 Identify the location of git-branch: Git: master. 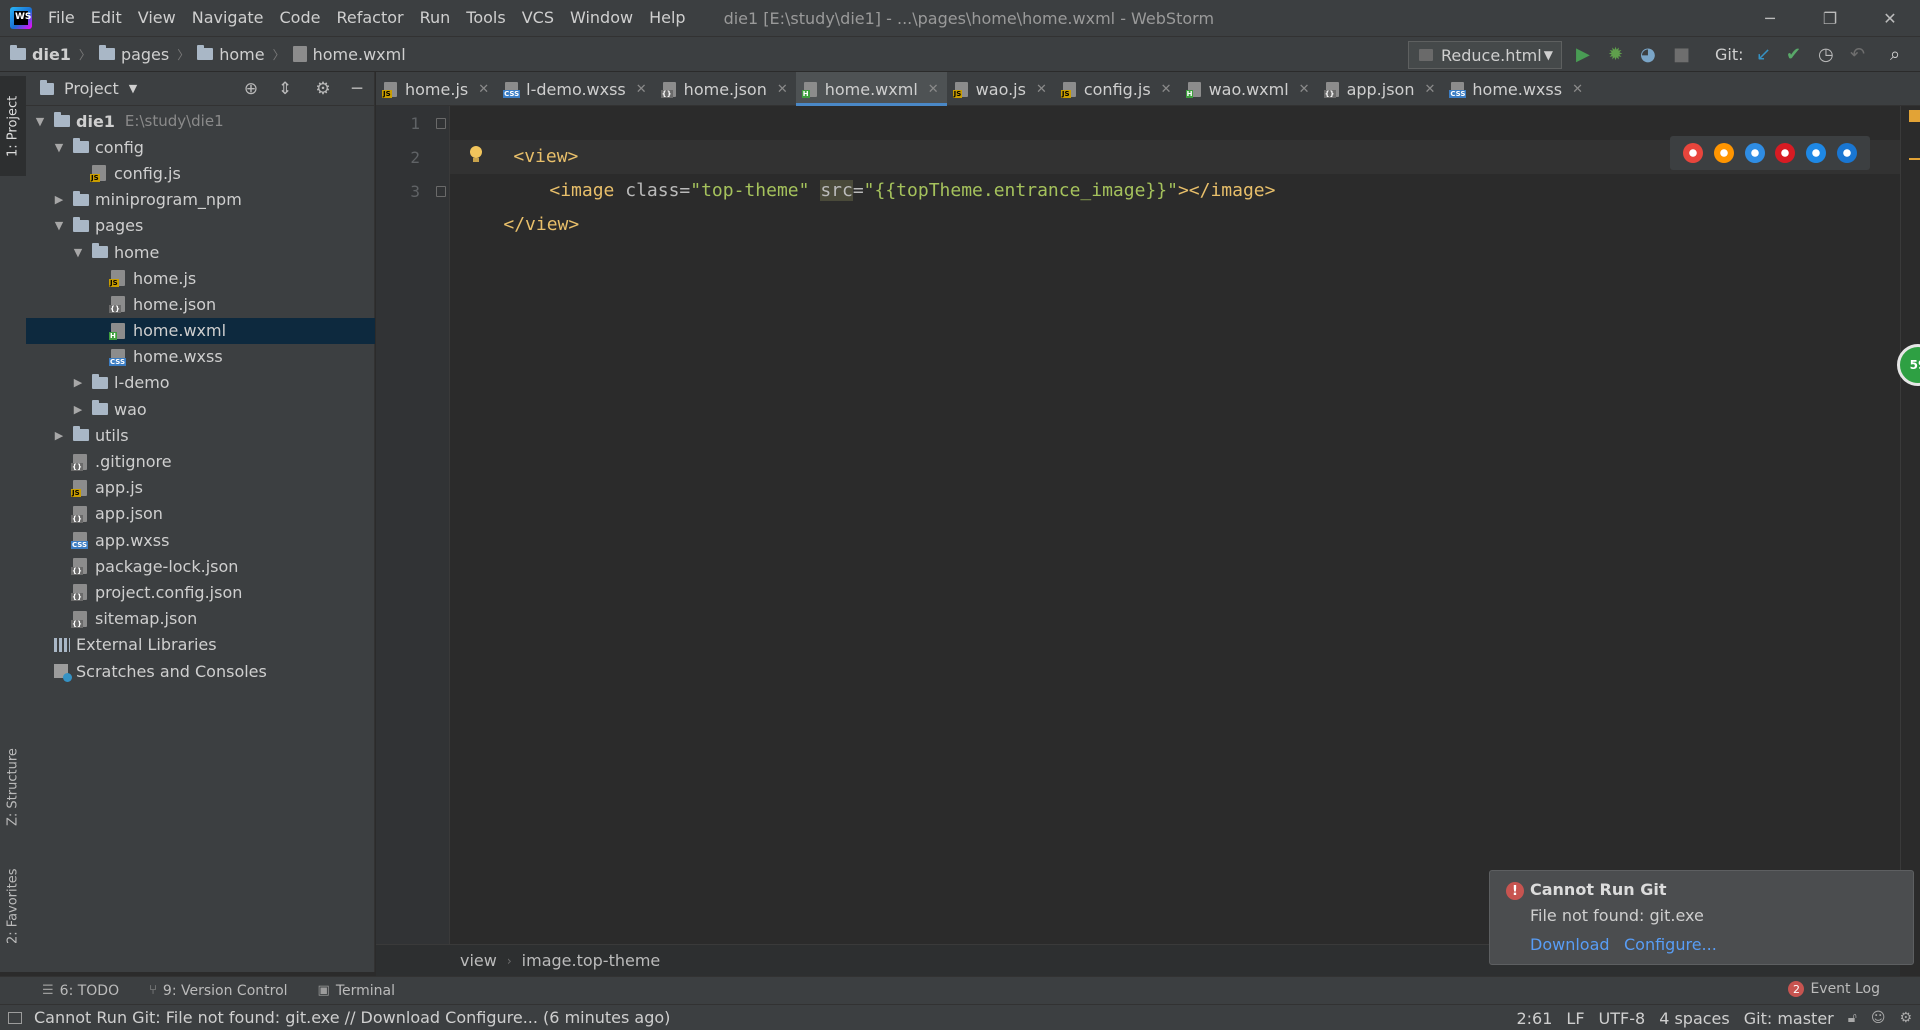
(1789, 1018).